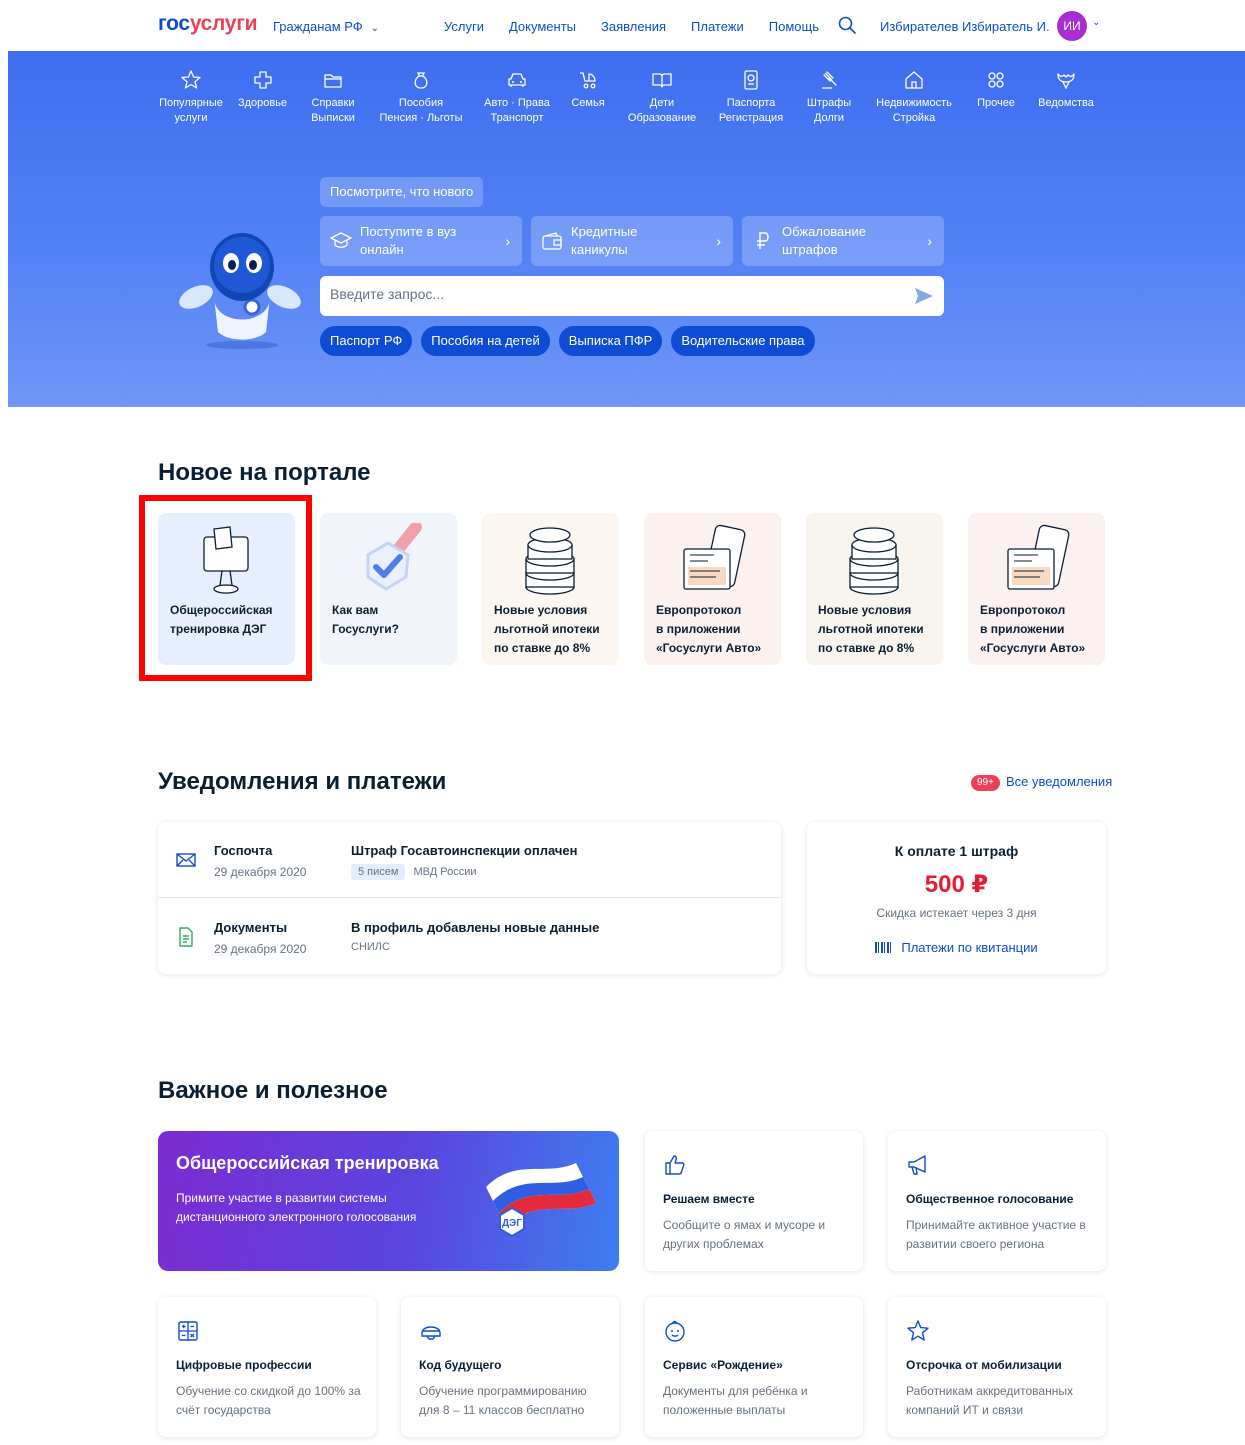 This screenshot has width=1245, height=1445. What do you see at coordinates (485, 341) in the screenshot?
I see `chip-child-benefits: Пособия на детей` at bounding box center [485, 341].